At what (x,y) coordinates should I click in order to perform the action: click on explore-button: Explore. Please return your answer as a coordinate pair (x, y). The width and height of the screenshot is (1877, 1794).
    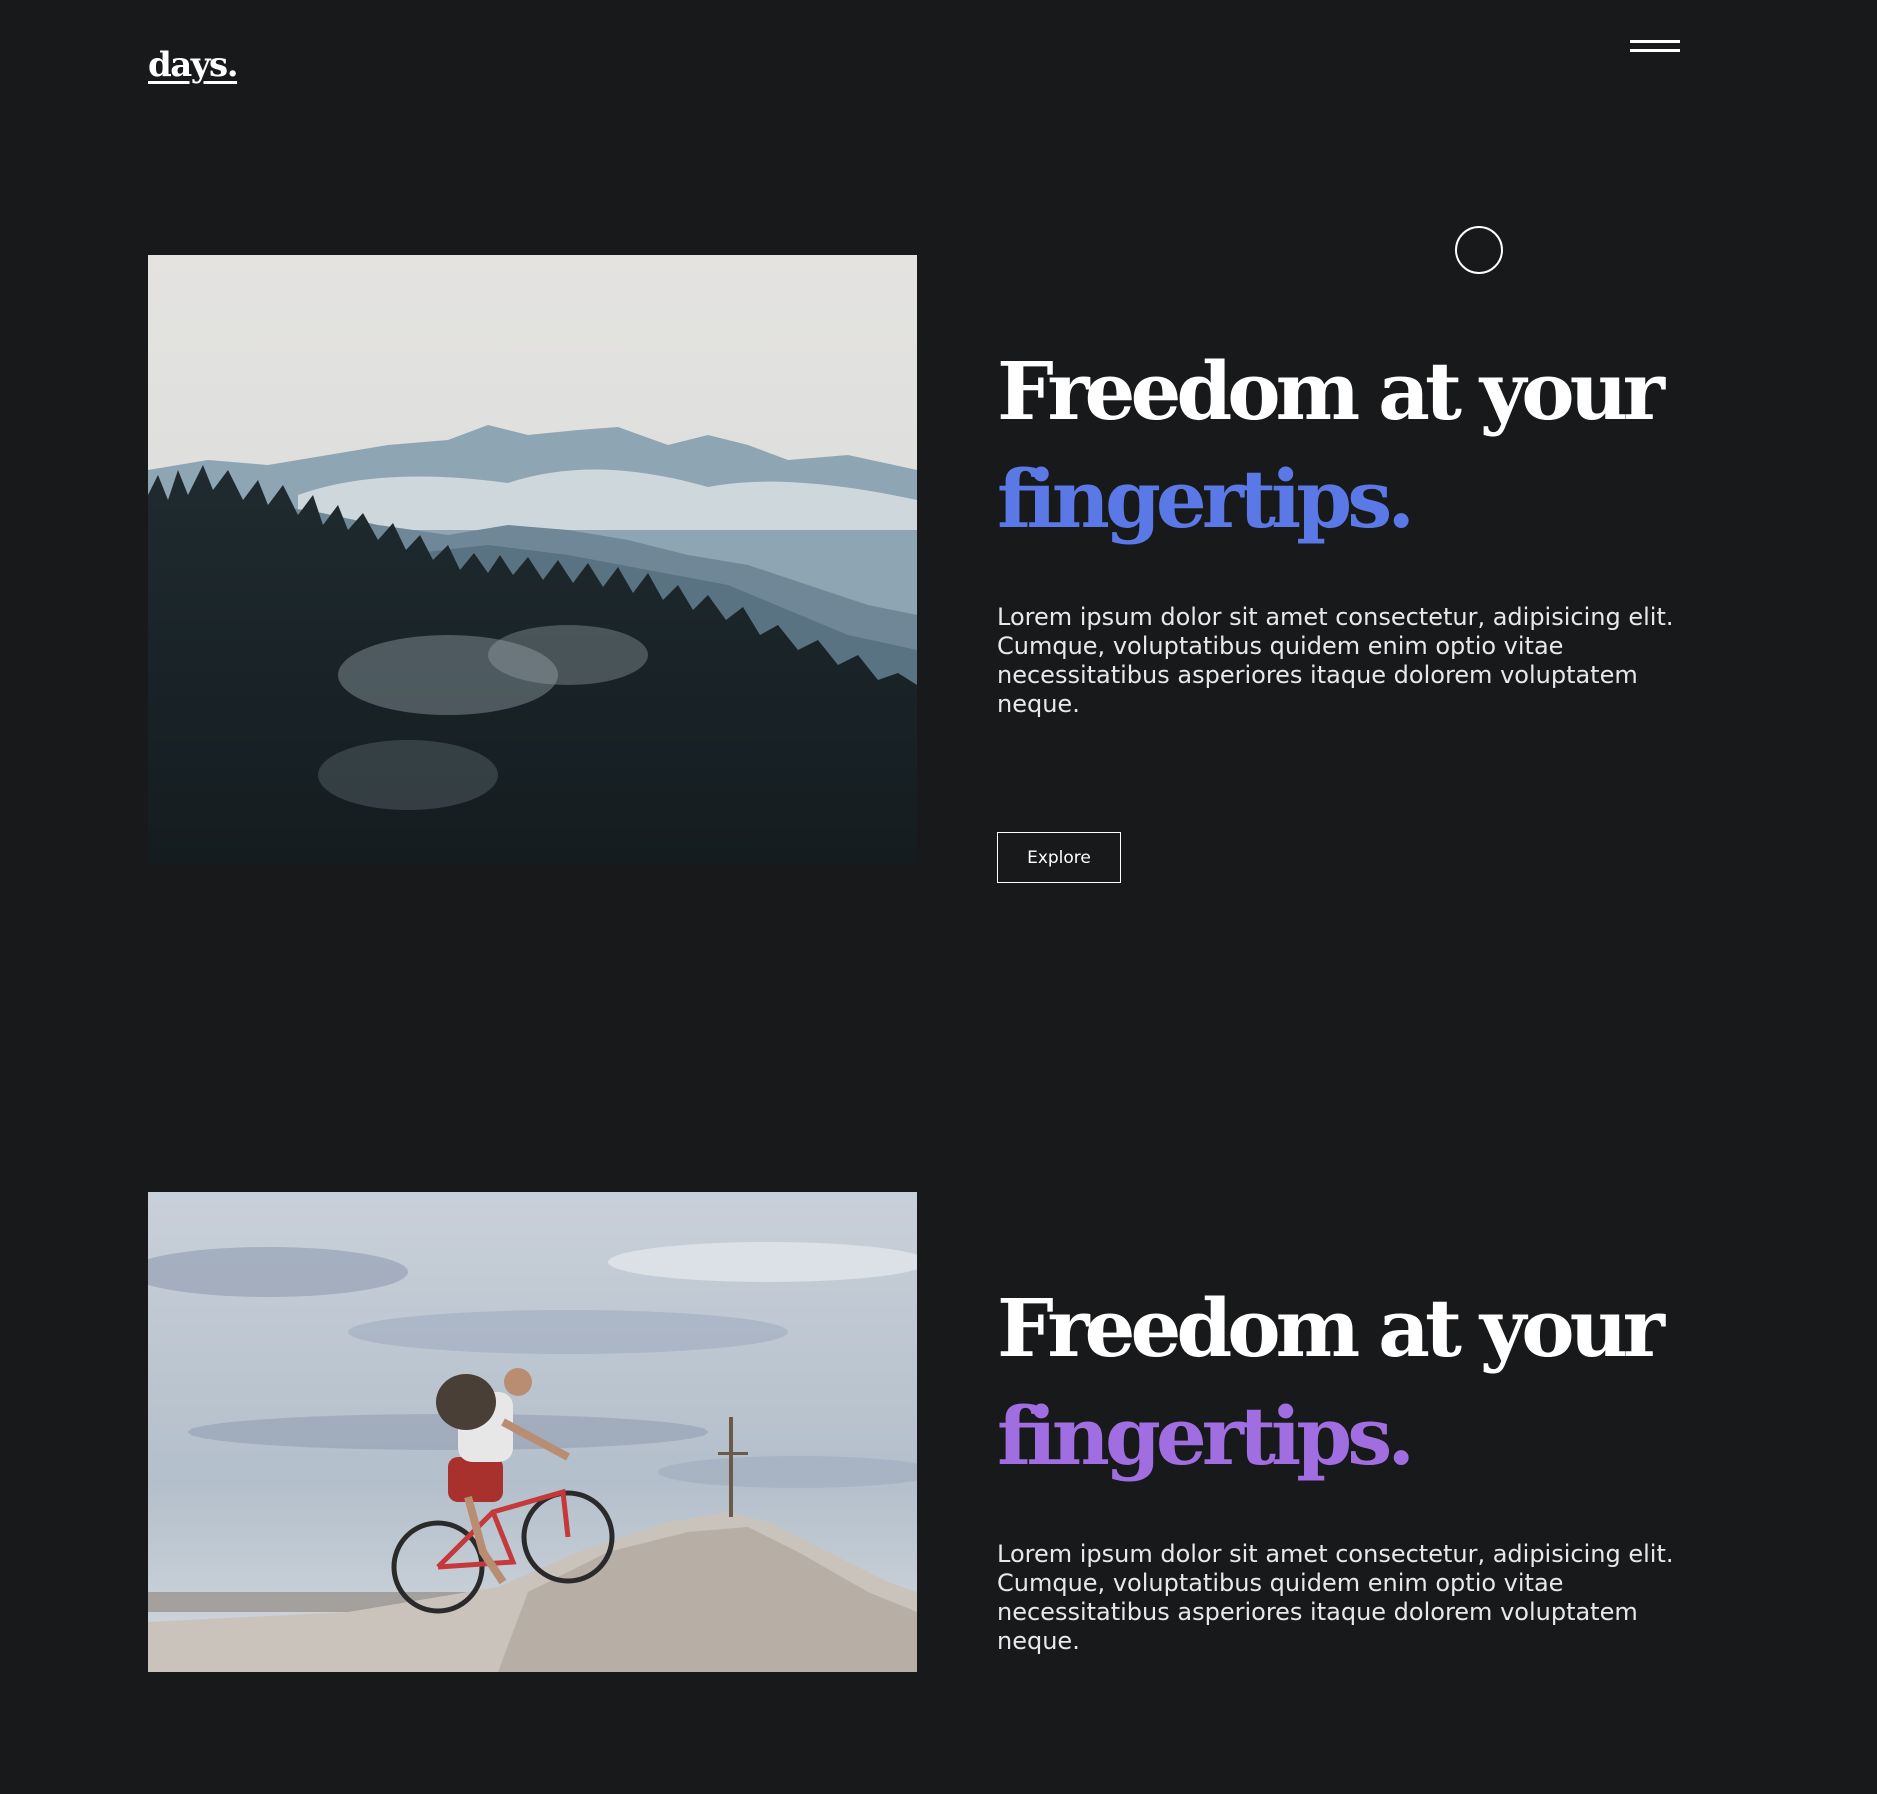
    Looking at the image, I should click on (1059, 857).